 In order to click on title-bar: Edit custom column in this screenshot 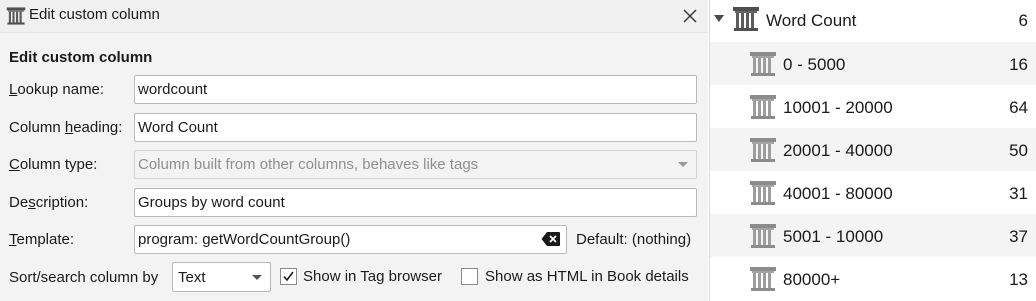, I will do `click(354, 16)`.